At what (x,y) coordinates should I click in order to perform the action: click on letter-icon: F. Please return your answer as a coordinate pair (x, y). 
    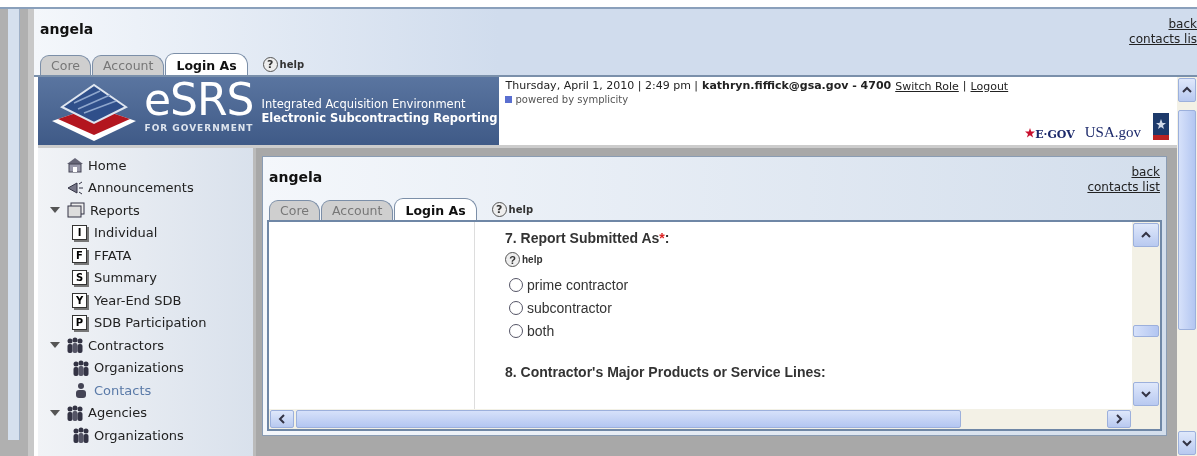
    Looking at the image, I should click on (79, 255).